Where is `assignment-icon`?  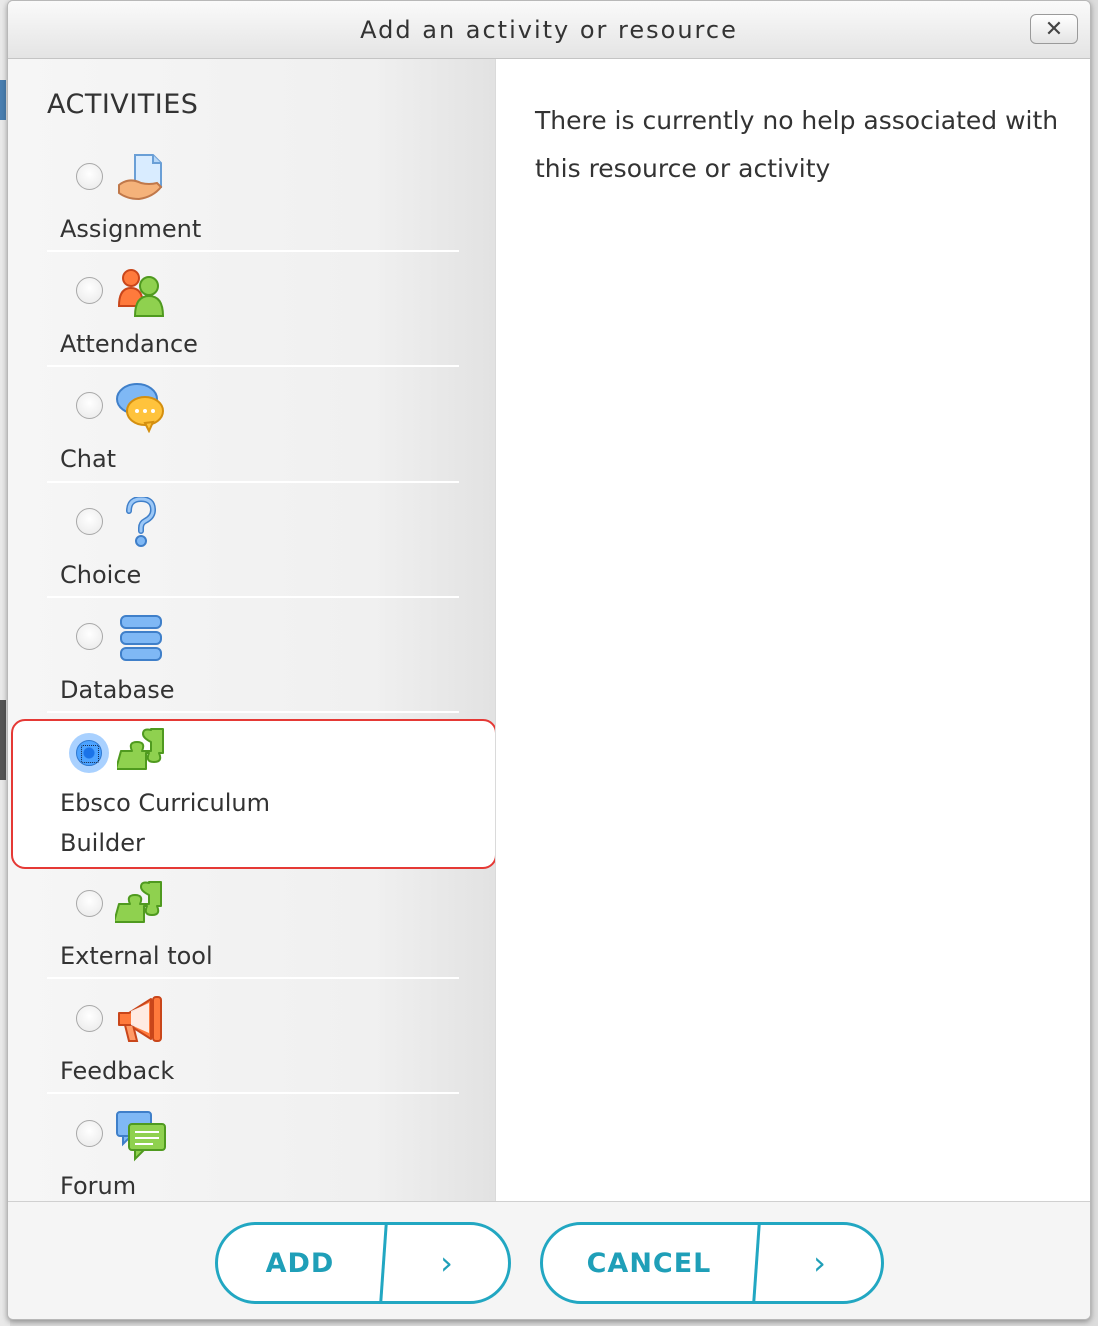 assignment-icon is located at coordinates (141, 177).